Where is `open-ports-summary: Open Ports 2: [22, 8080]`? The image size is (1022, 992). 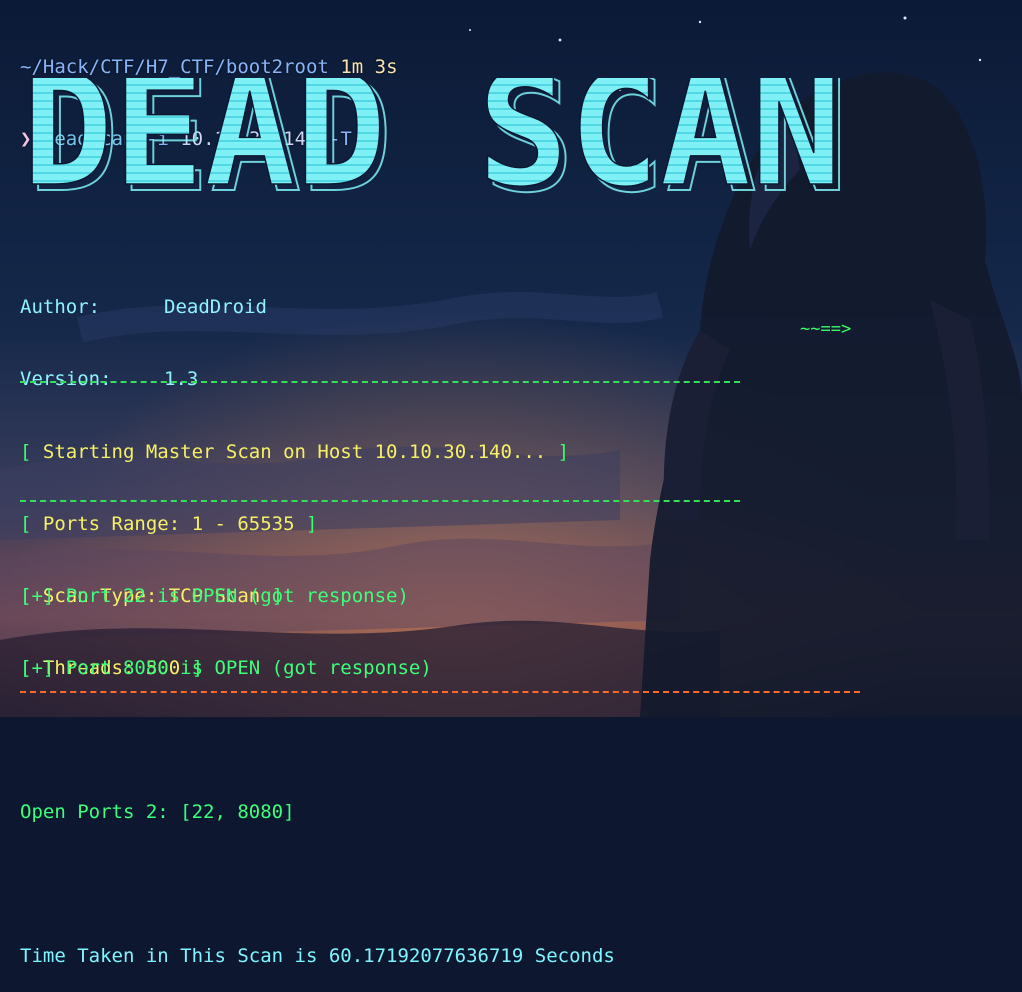 open-ports-summary: Open Ports 2: [22, 8080] is located at coordinates (157, 812).